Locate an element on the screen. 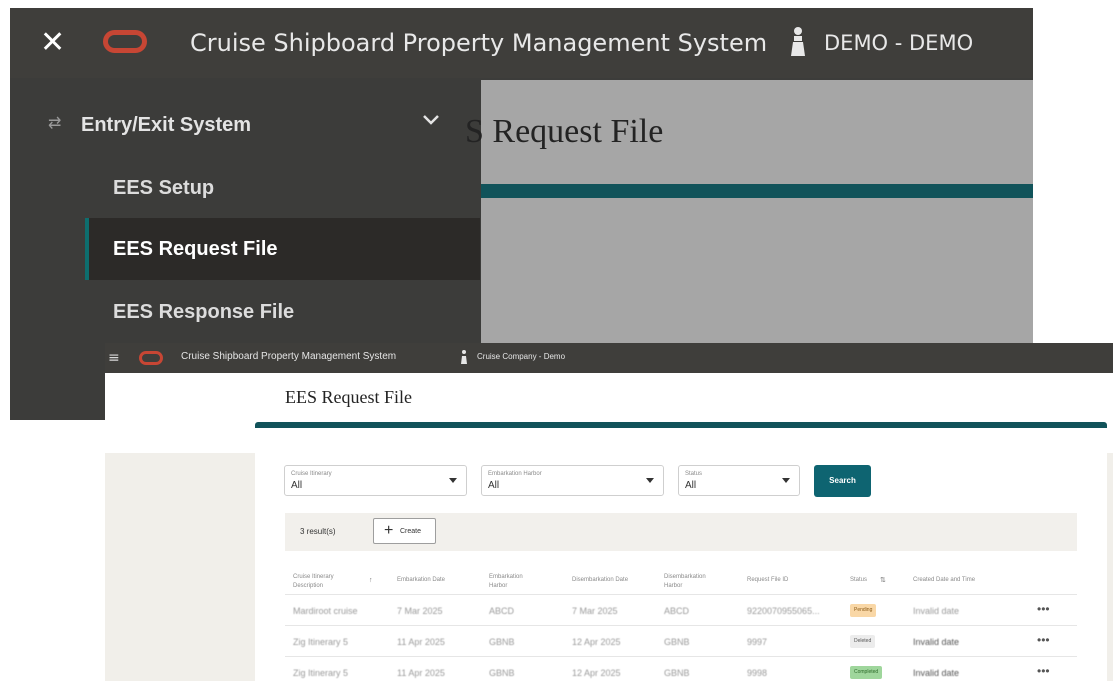 This screenshot has height=681, width=1113. close-icon: ✕ is located at coordinates (52, 43).